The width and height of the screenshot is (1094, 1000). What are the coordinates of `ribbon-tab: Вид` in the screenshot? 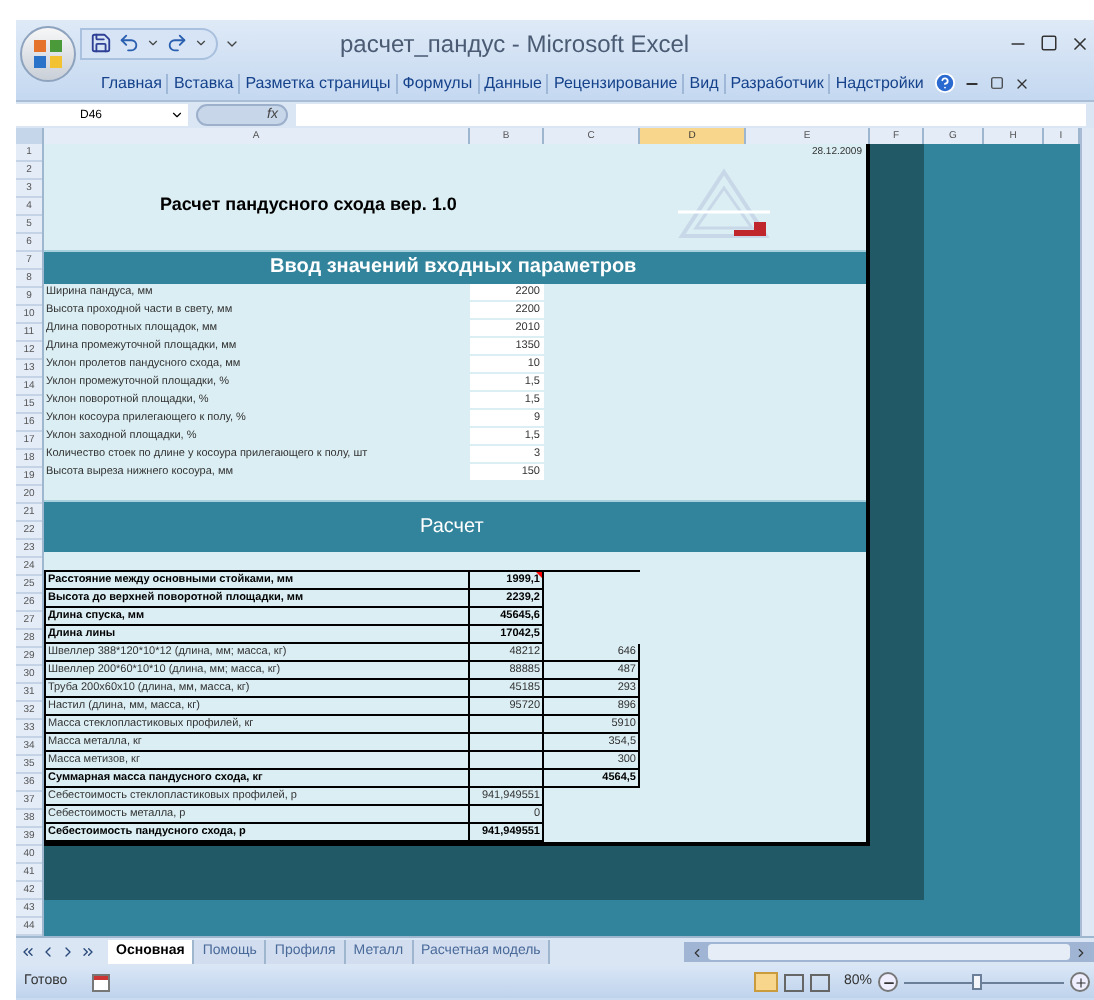 It's located at (703, 83).